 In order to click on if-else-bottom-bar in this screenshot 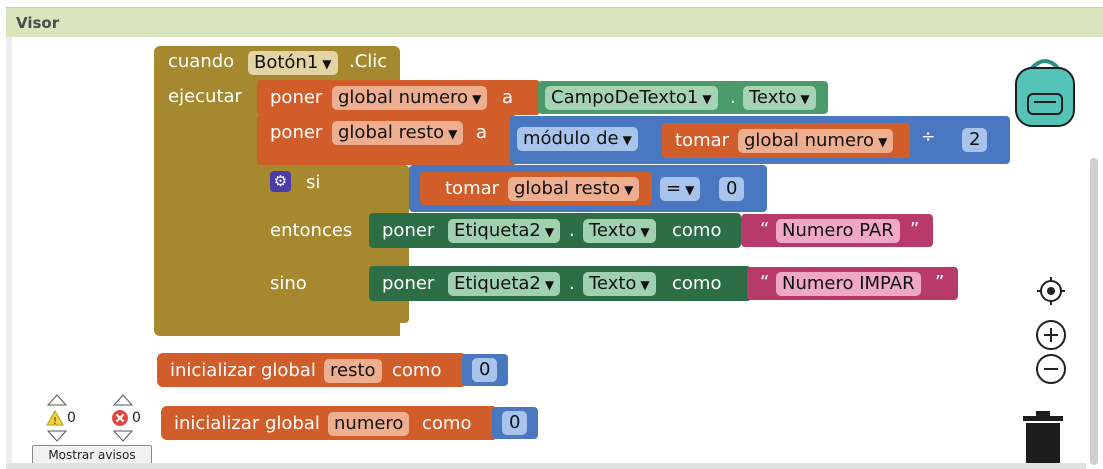, I will do `click(328, 314)`.